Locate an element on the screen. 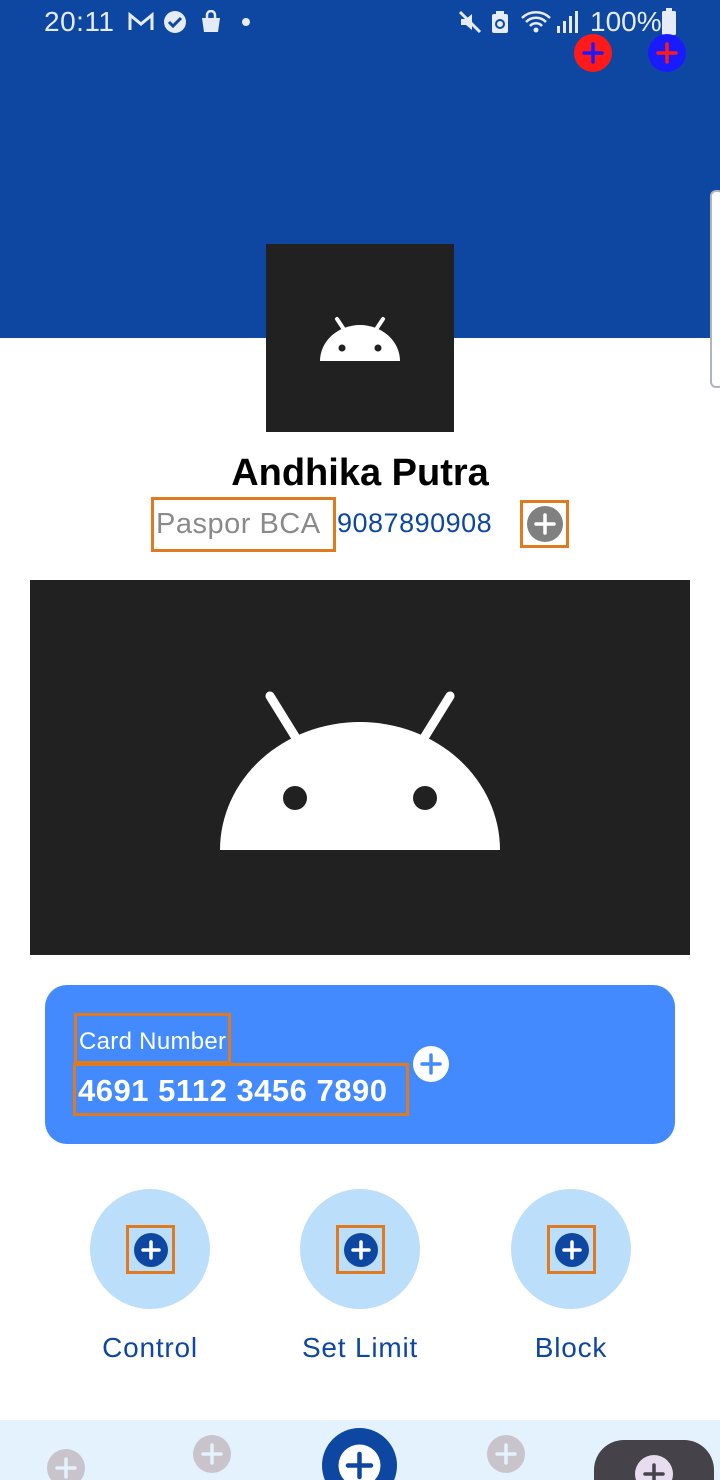 The width and height of the screenshot is (720, 1480). card-number-label: Card Number is located at coordinates (152, 1038).